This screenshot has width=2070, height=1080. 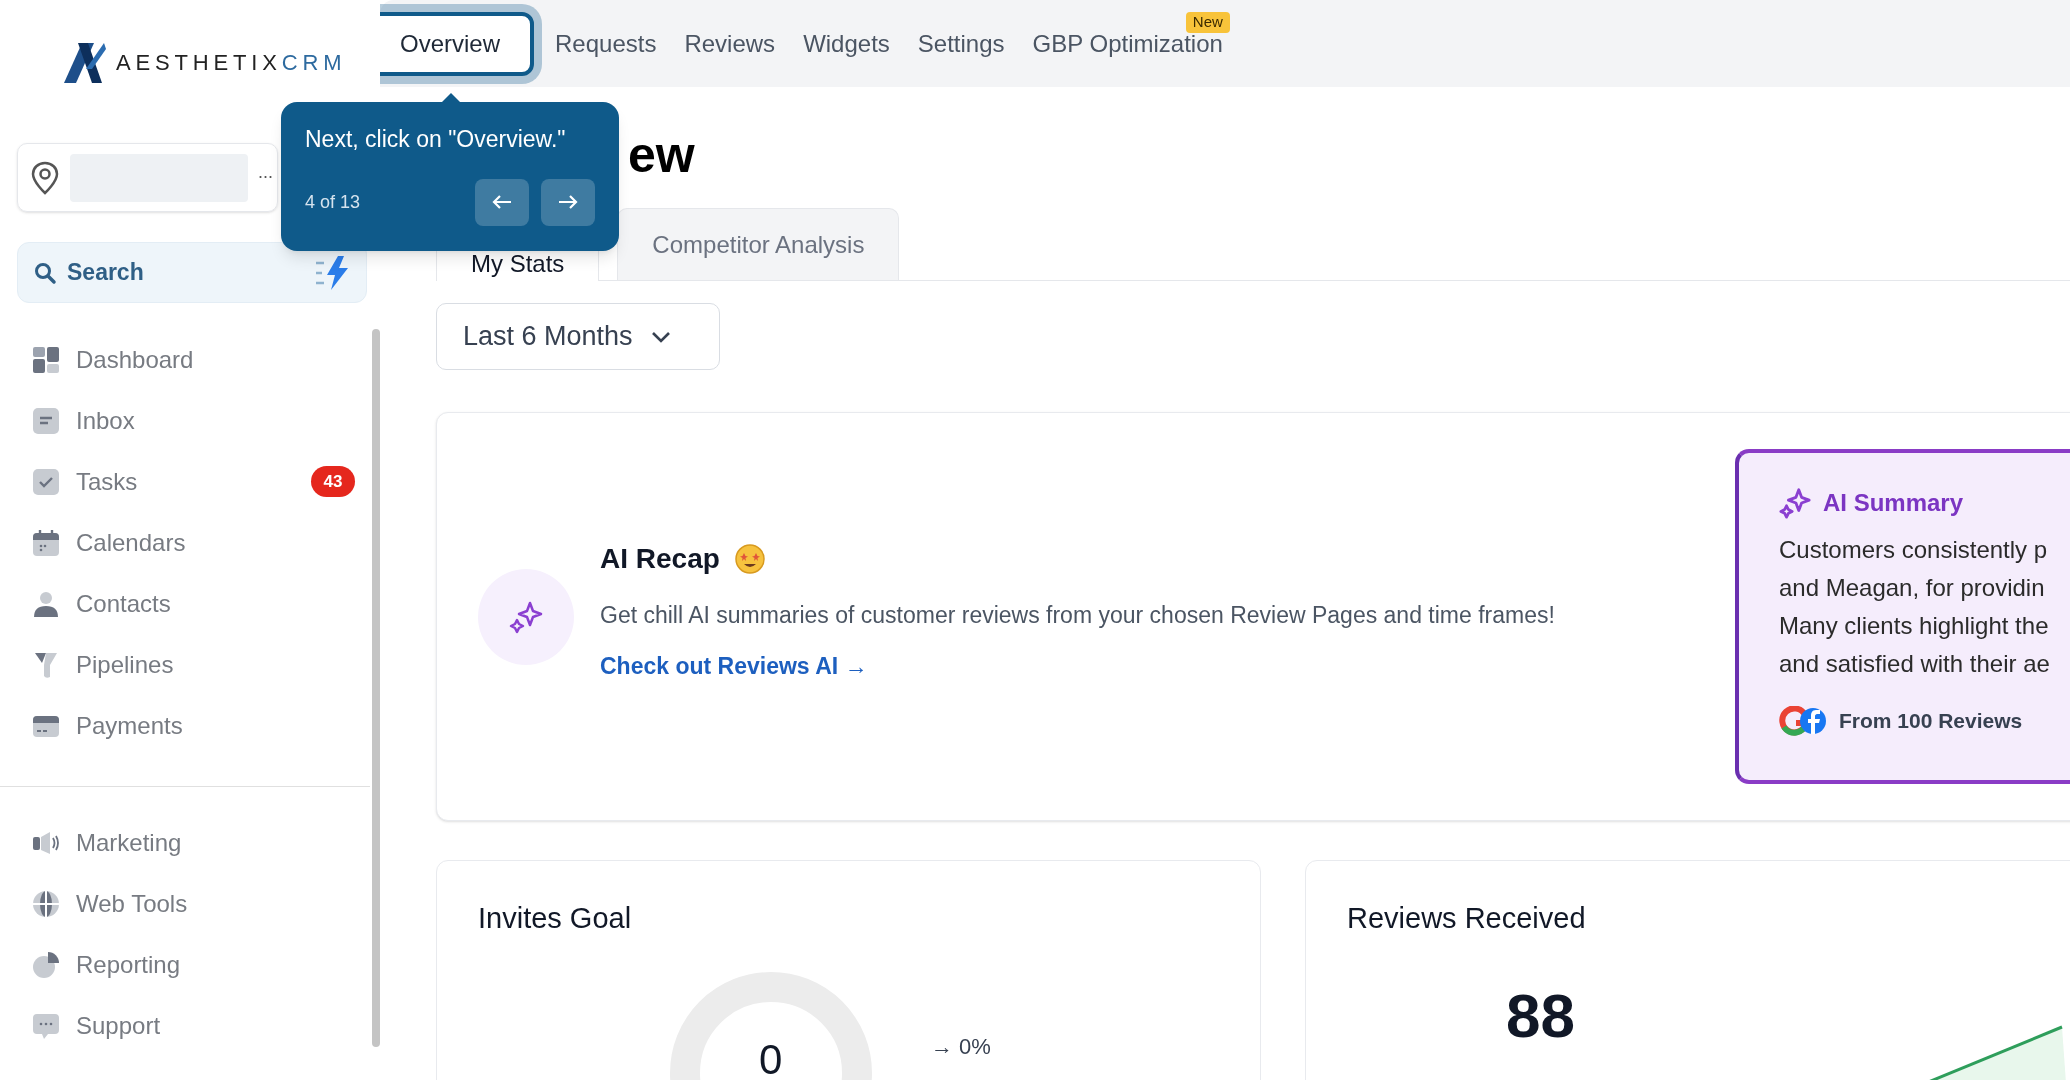 What do you see at coordinates (177, 842) in the screenshot?
I see `sidebar-item: Marketing` at bounding box center [177, 842].